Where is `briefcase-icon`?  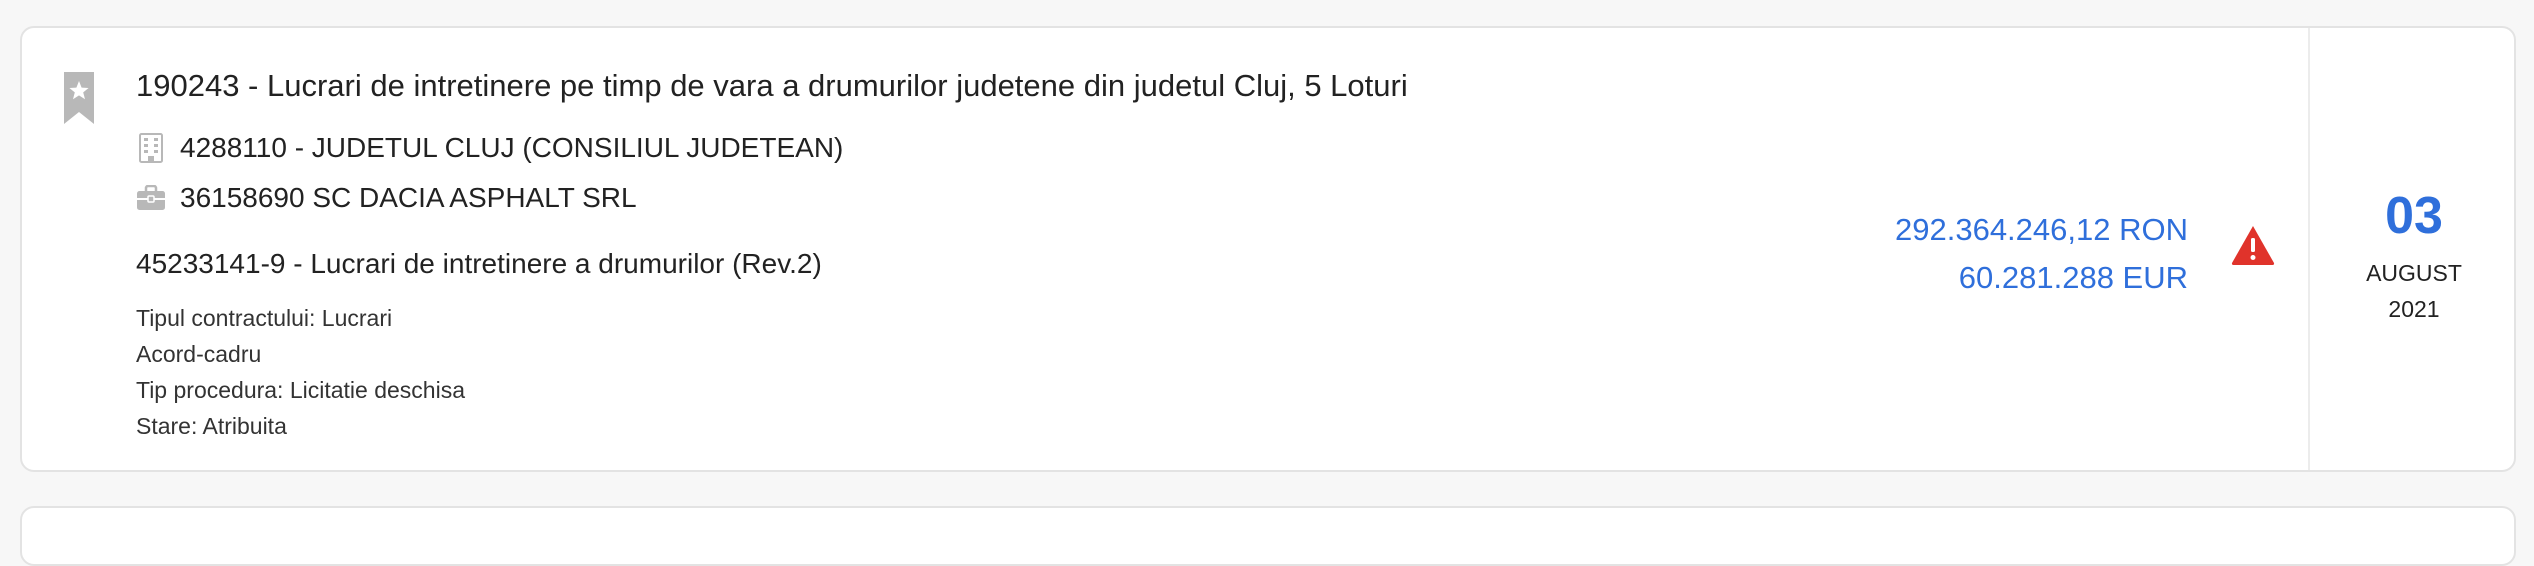 briefcase-icon is located at coordinates (151, 198).